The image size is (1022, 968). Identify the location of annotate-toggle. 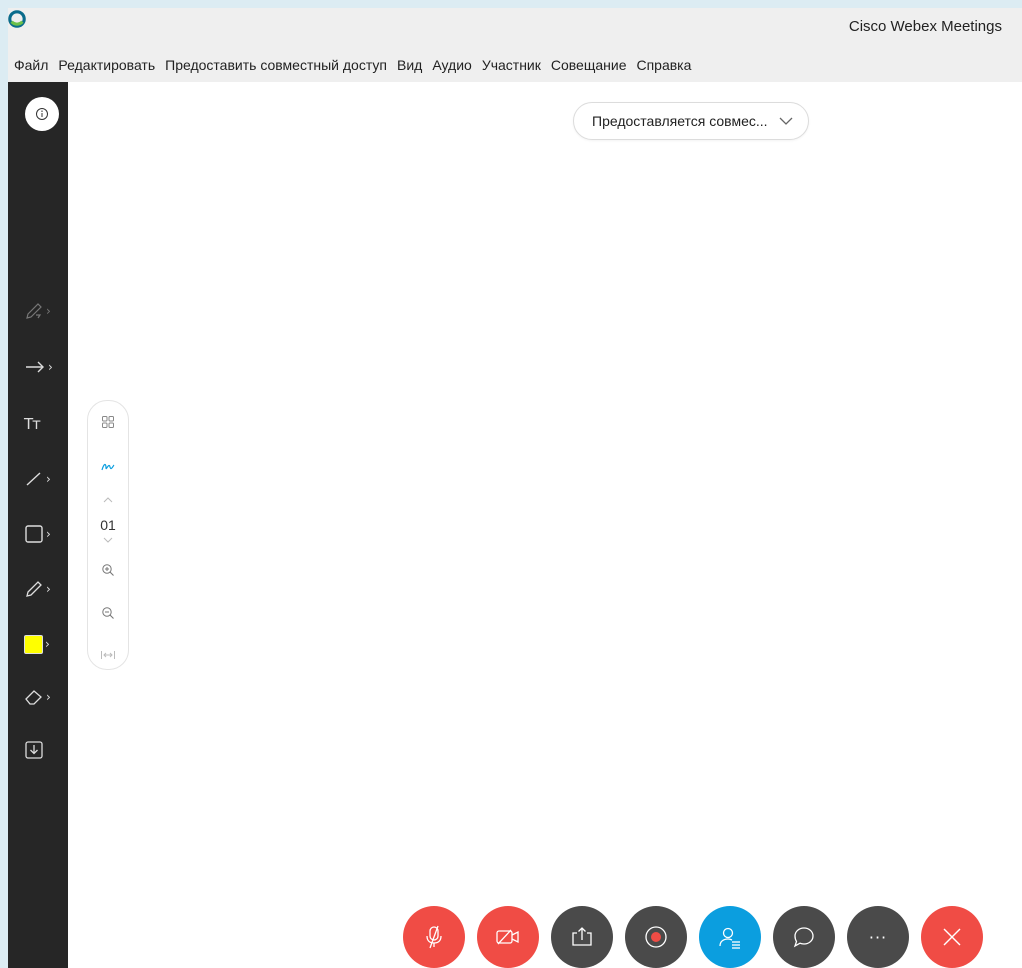
(108, 466).